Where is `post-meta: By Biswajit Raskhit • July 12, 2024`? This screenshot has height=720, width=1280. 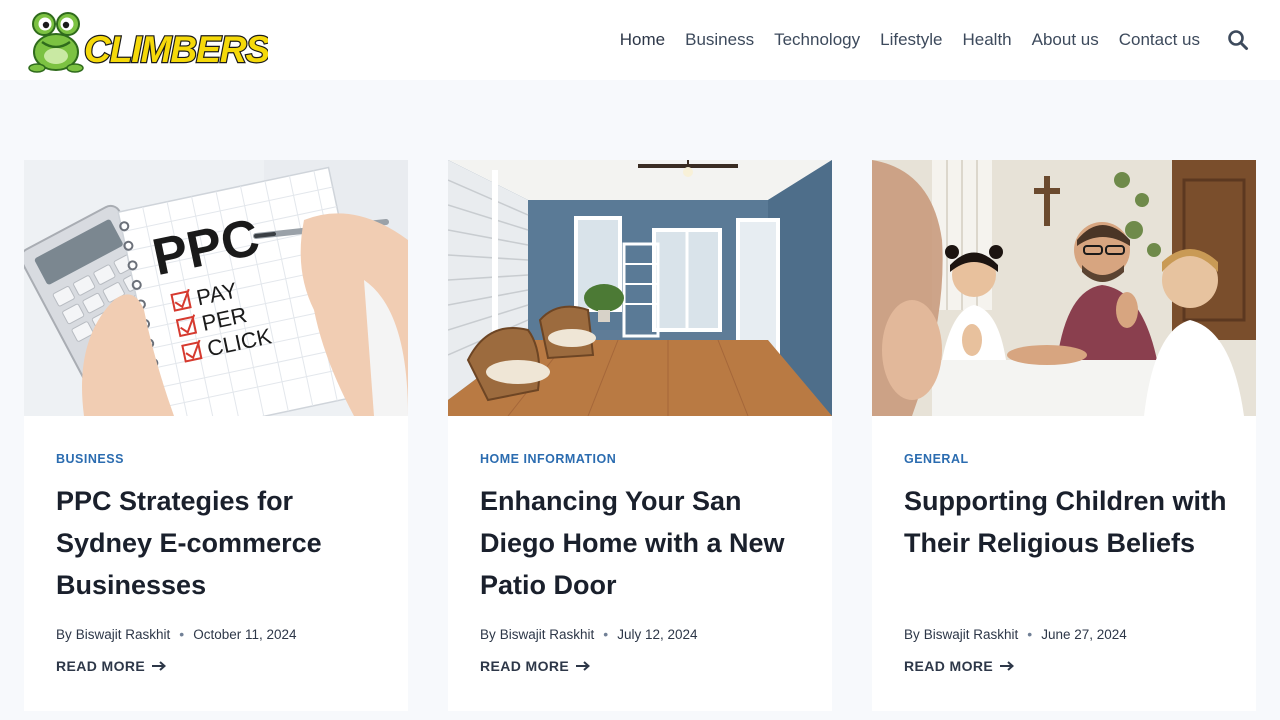 post-meta: By Biswajit Raskhit • July 12, 2024 is located at coordinates (589, 634).